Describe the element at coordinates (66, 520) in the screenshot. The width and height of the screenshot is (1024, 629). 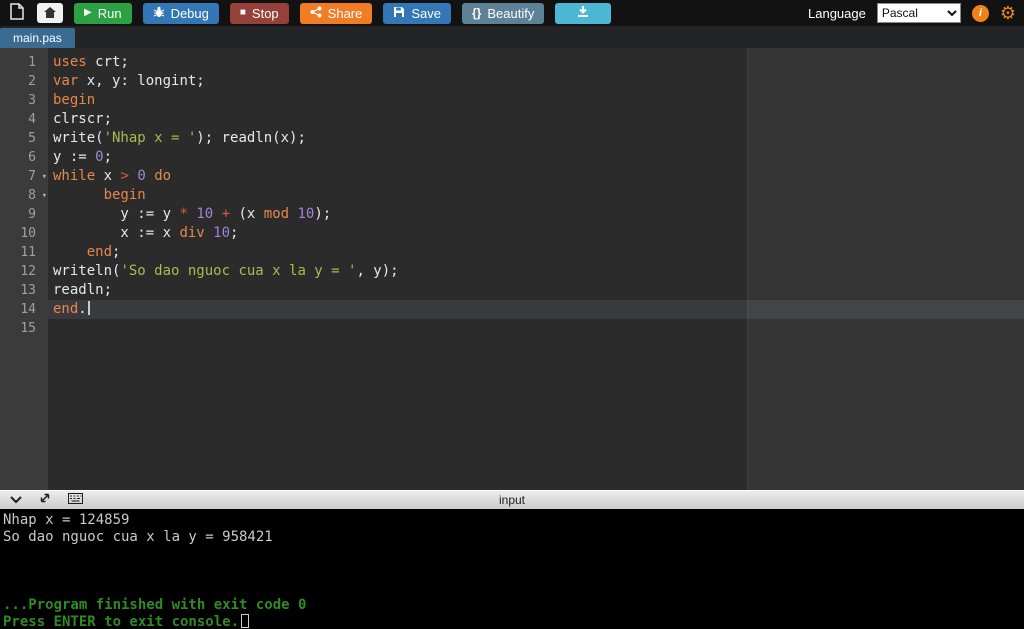
I see `console-line: Nhap x = 124859` at that location.